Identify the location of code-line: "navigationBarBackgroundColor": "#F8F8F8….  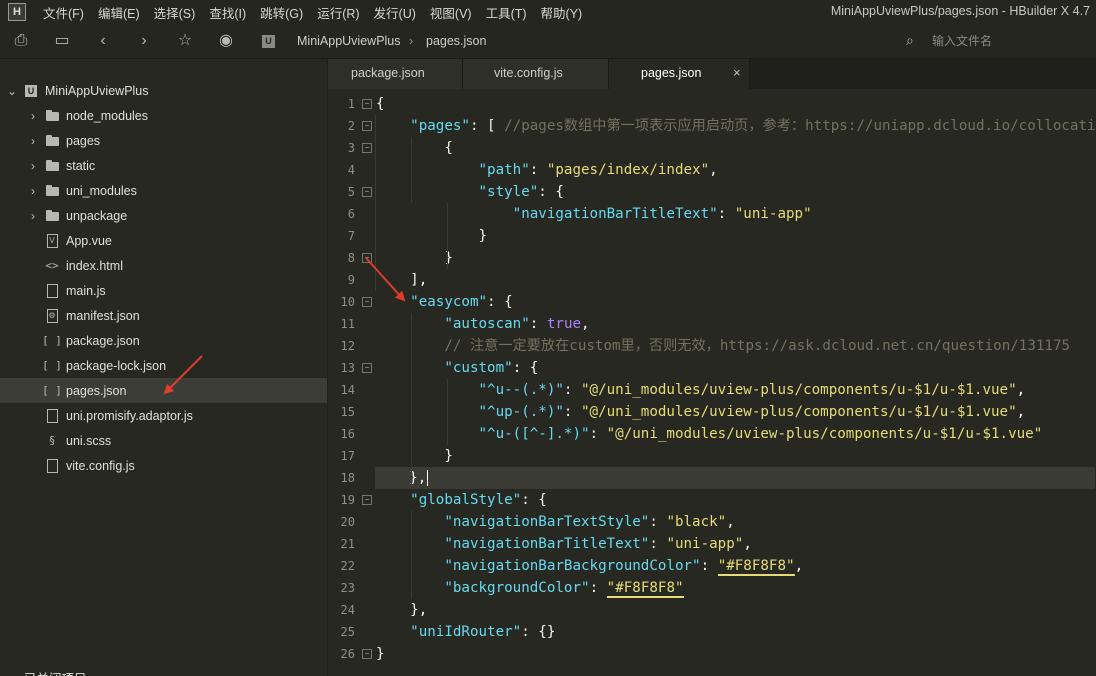
(589, 566).